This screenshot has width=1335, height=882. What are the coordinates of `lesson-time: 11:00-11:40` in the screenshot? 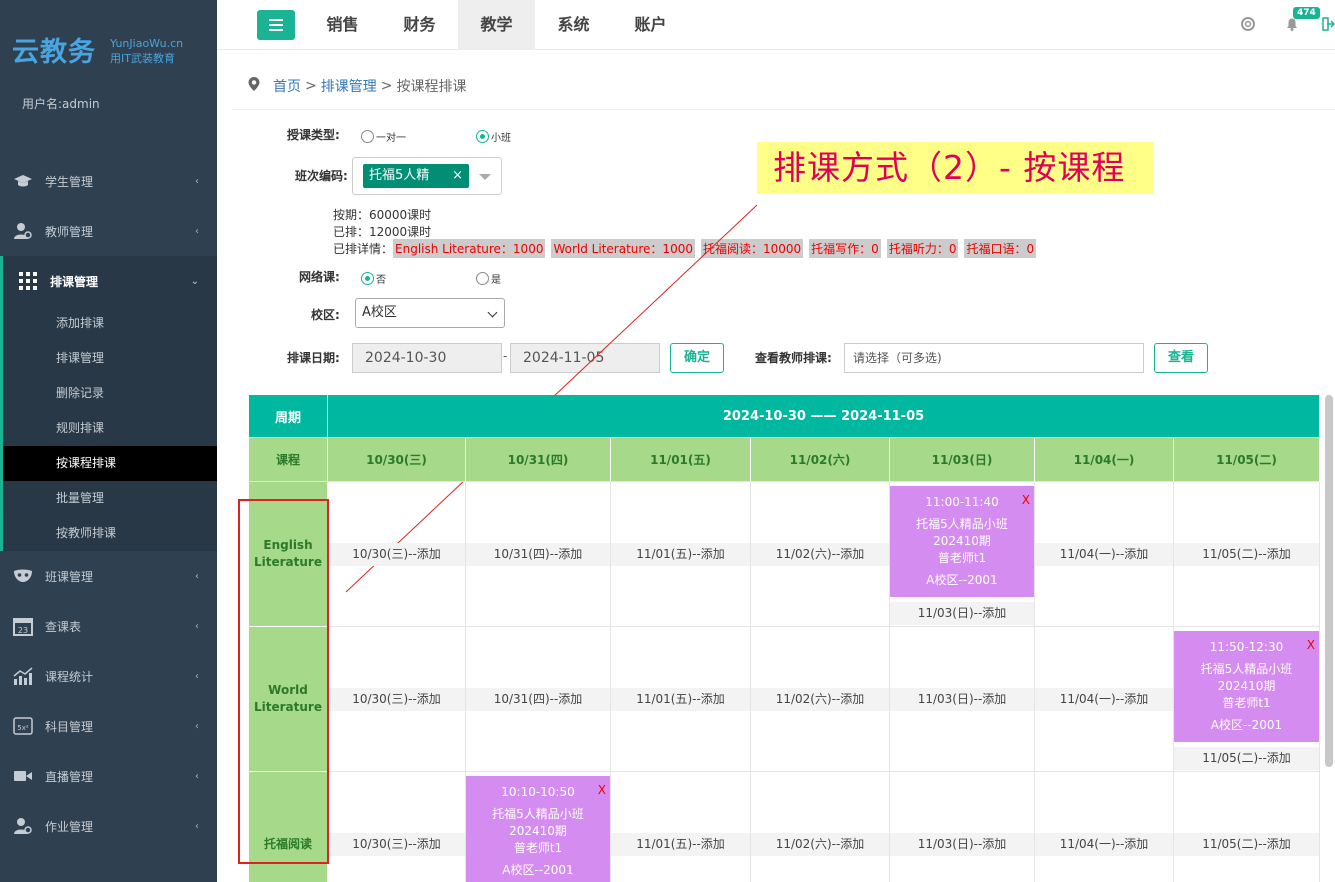 It's located at (962, 502).